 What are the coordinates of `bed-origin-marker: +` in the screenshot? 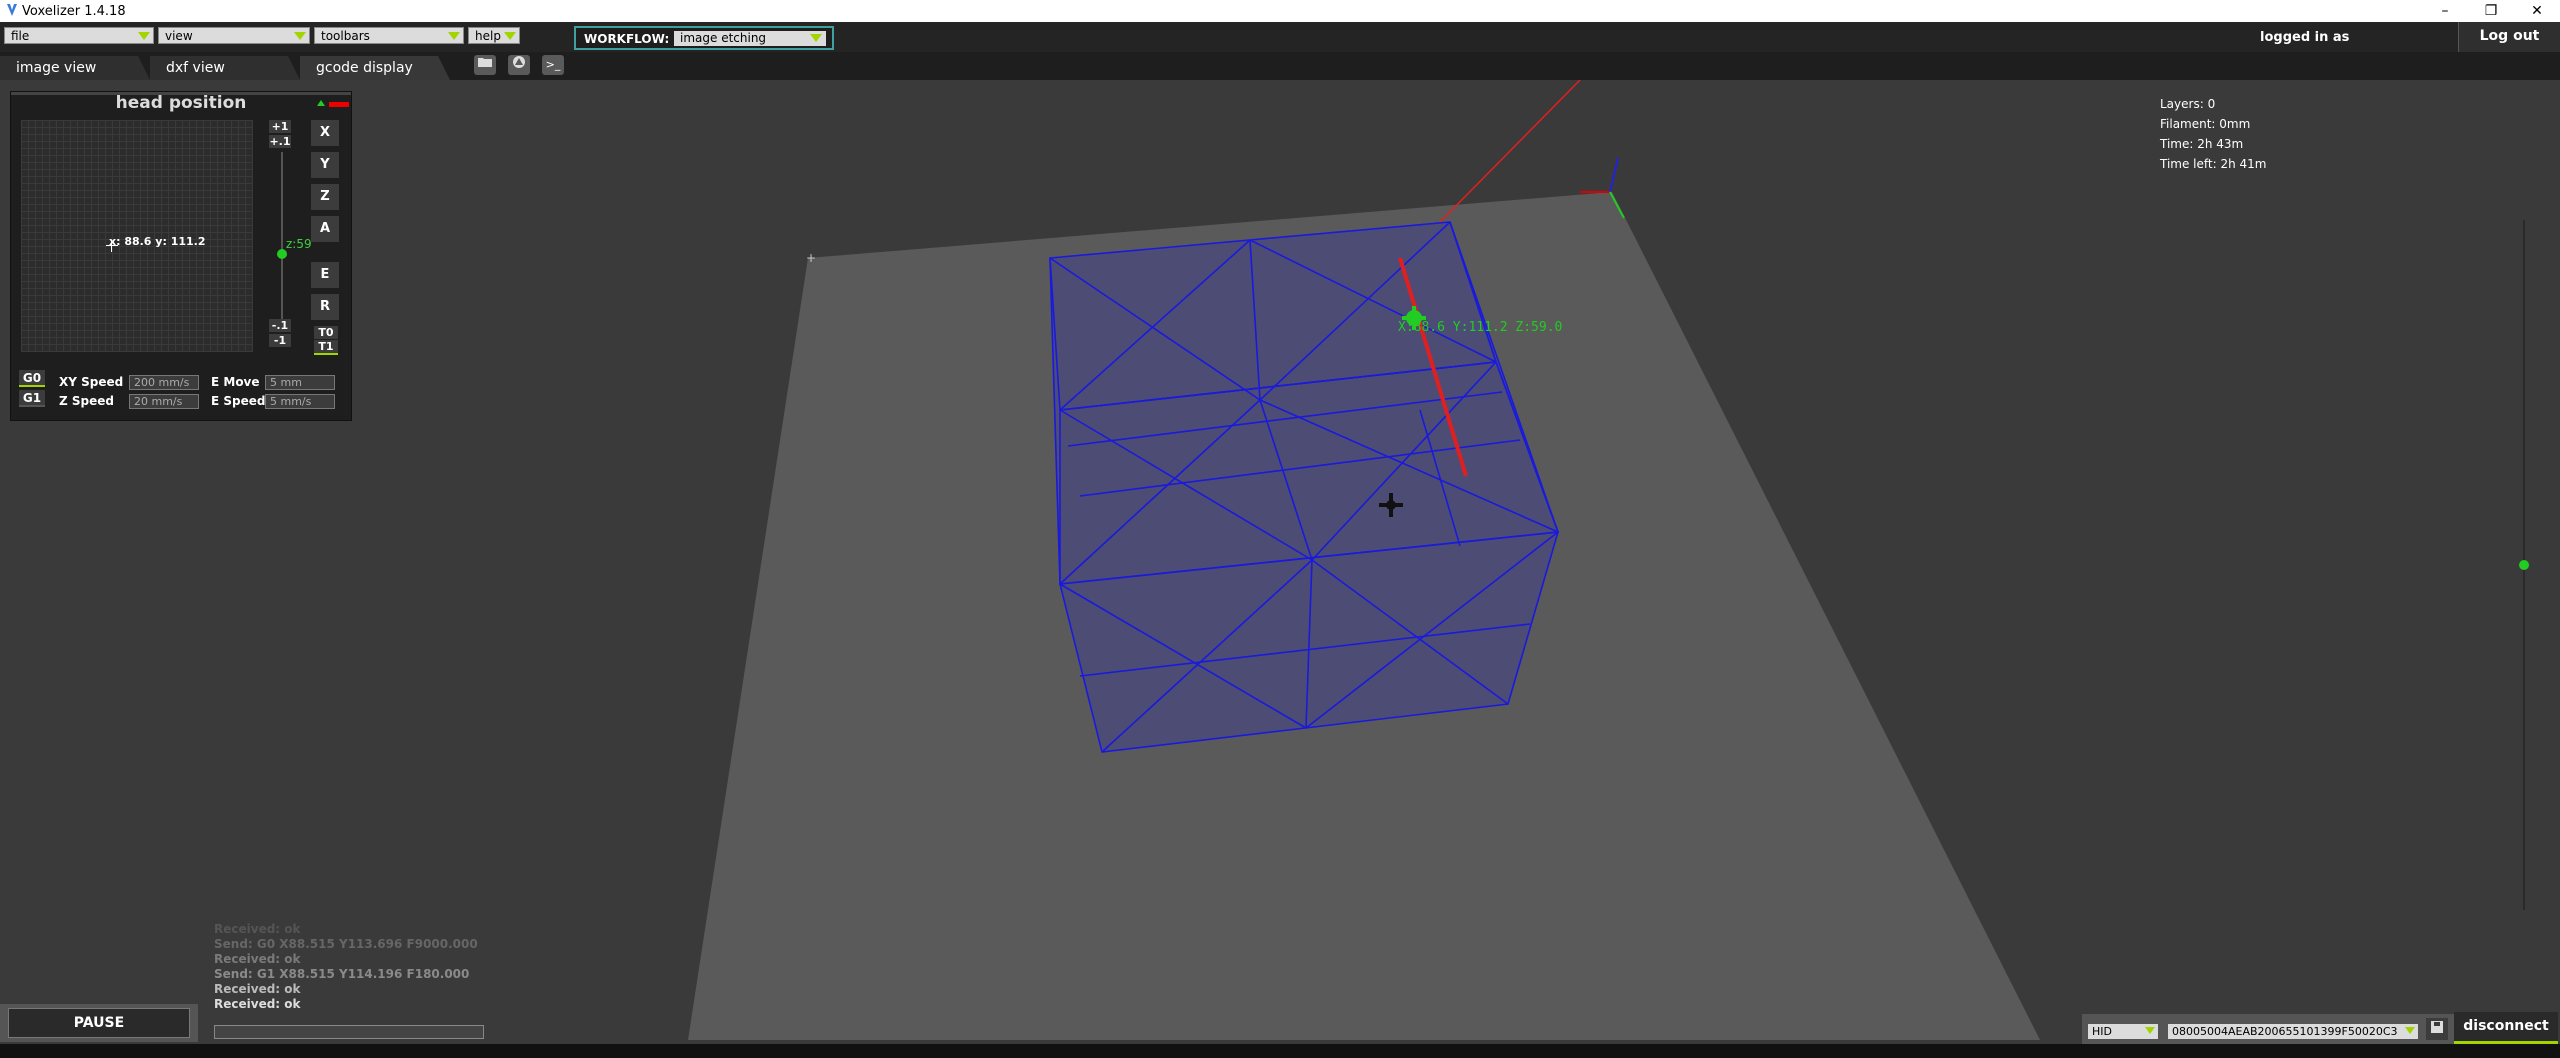 It's located at (811, 258).